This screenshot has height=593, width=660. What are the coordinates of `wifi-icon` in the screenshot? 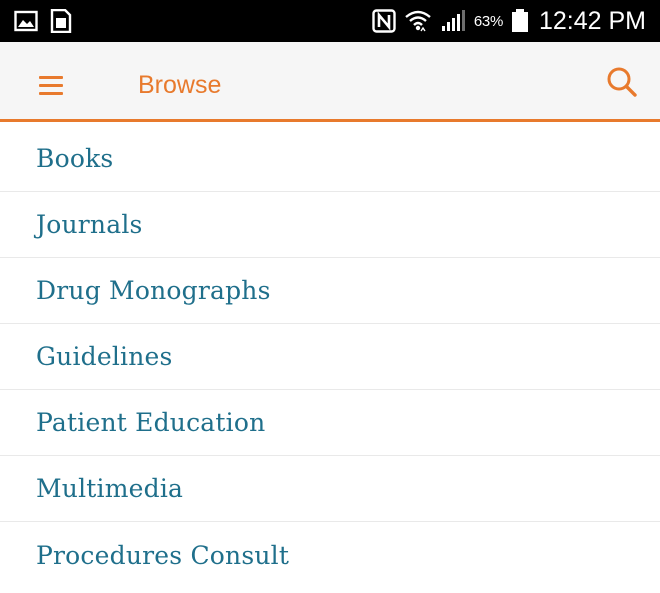 It's located at (418, 21).